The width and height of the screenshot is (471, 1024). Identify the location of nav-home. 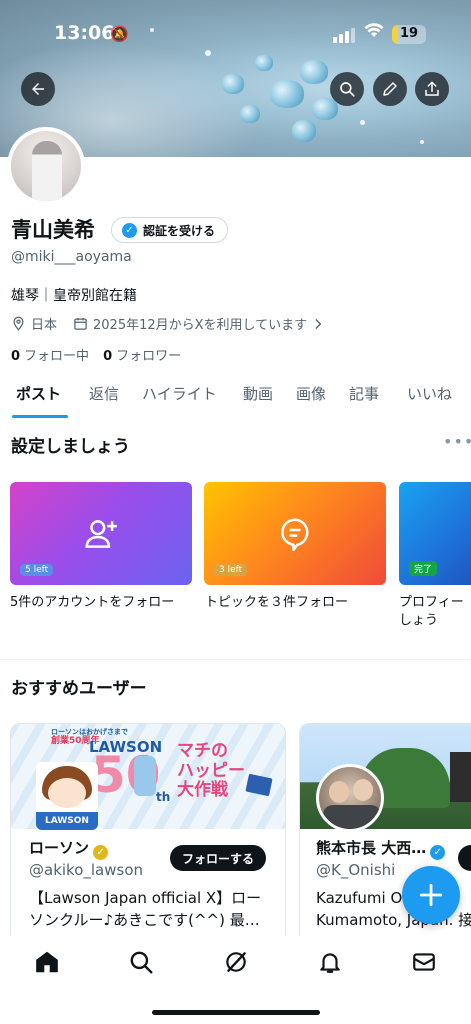
(47, 962).